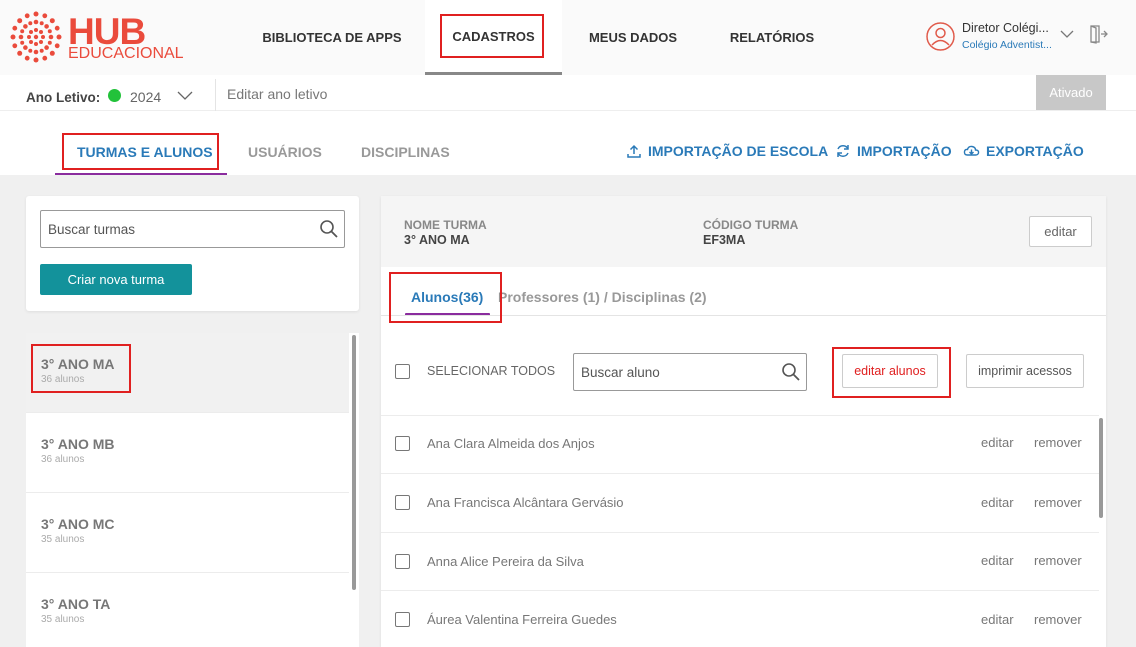 The width and height of the screenshot is (1136, 647). What do you see at coordinates (192, 229) in the screenshot?
I see `buscar-turmas-input: Buscar turmas` at bounding box center [192, 229].